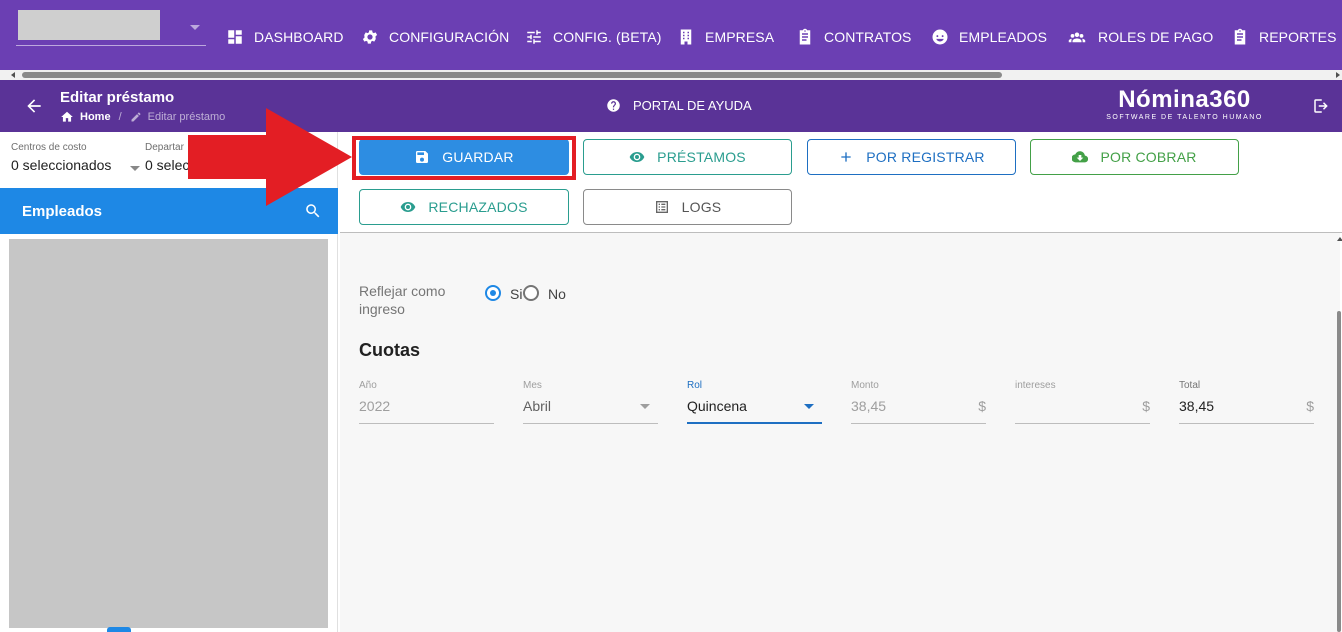 The width and height of the screenshot is (1342, 632). What do you see at coordinates (557, 294) in the screenshot?
I see `radio-no-label: No` at bounding box center [557, 294].